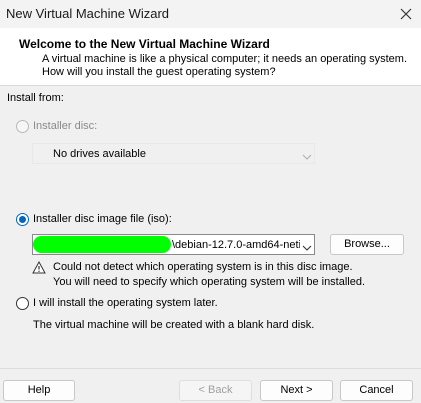  What do you see at coordinates (99, 154) in the screenshot?
I see `installer-disc-dropdown-value: No drives available` at bounding box center [99, 154].